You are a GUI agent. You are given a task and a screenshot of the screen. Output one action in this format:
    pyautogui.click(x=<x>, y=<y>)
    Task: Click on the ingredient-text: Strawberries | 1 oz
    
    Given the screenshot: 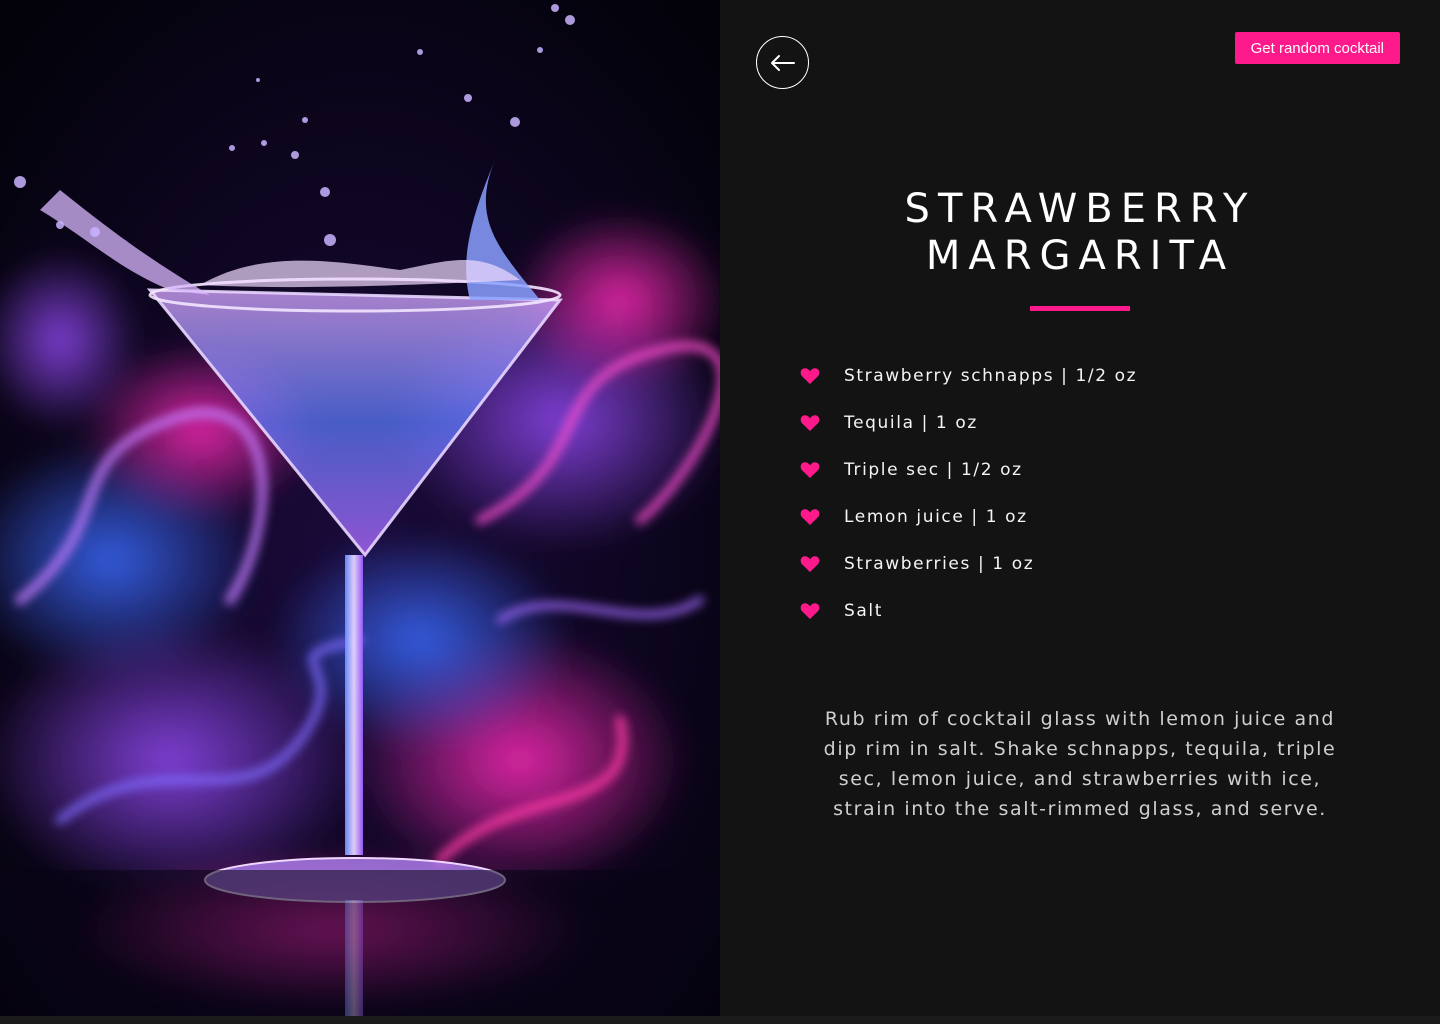 What is the action you would take?
    pyautogui.click(x=939, y=563)
    